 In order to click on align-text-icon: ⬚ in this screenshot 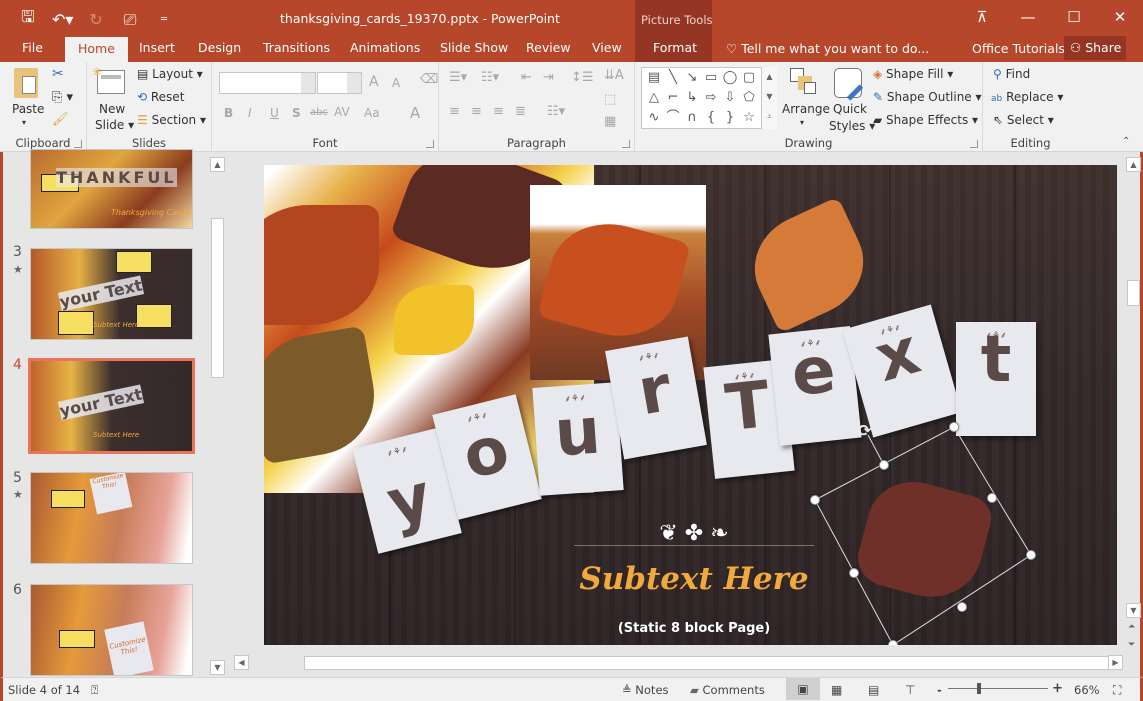, I will do `click(610, 99)`.